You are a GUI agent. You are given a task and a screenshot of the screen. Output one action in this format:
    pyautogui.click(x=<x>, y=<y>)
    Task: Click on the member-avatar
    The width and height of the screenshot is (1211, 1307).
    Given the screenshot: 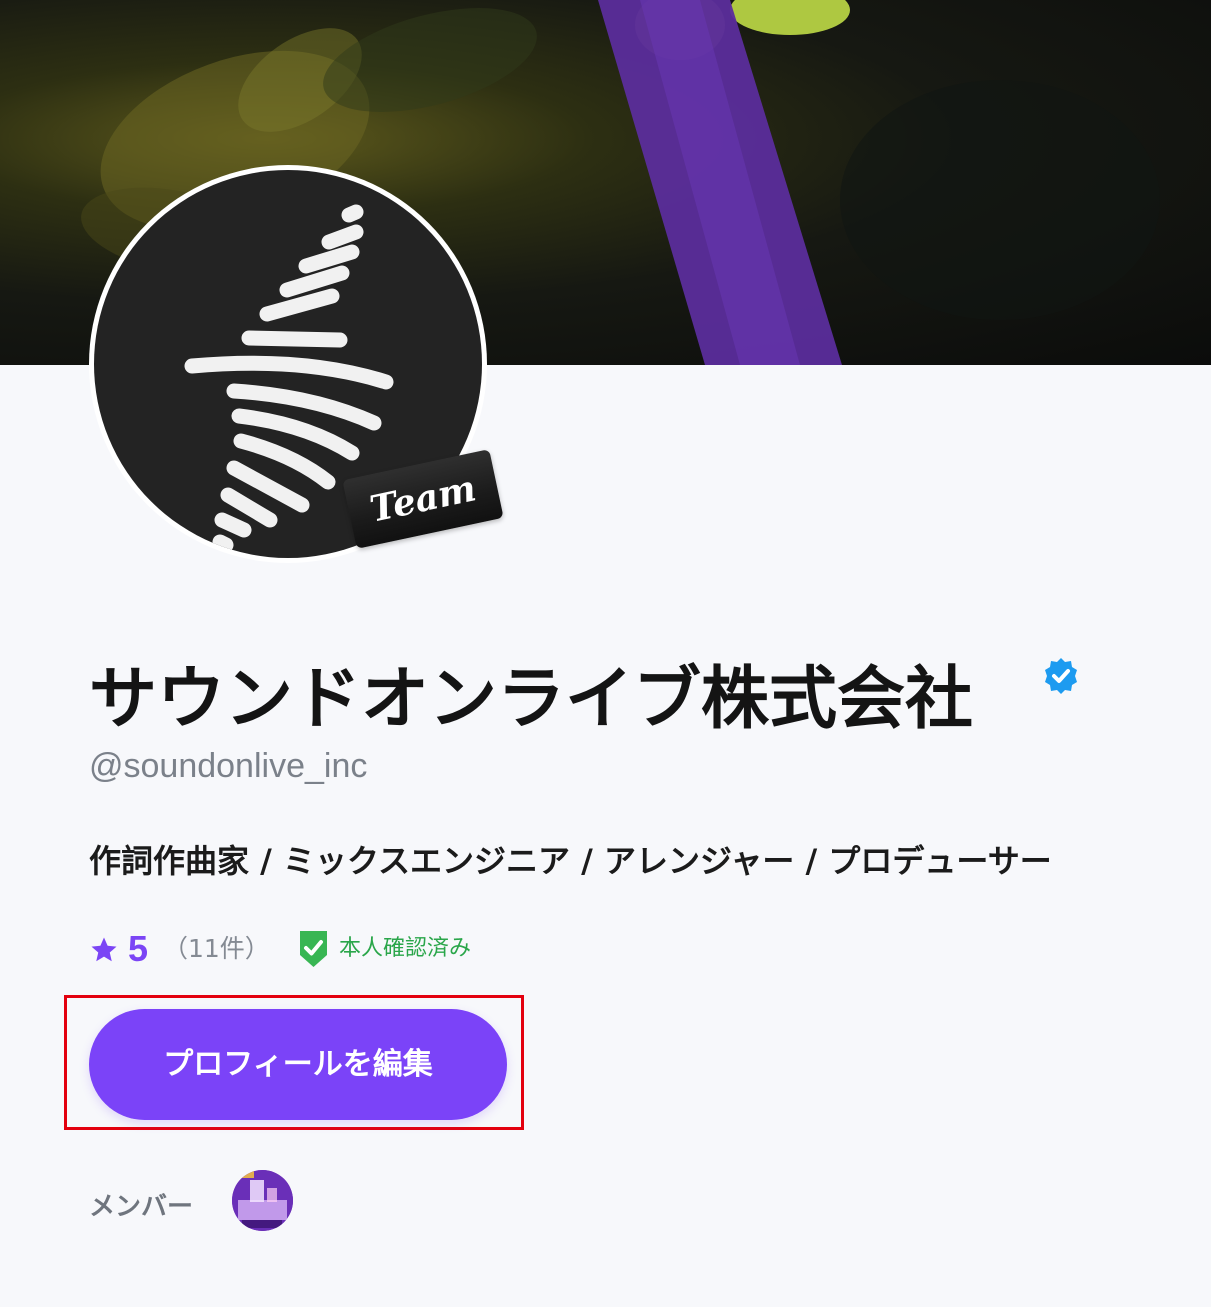 What is the action you would take?
    pyautogui.click(x=262, y=1200)
    